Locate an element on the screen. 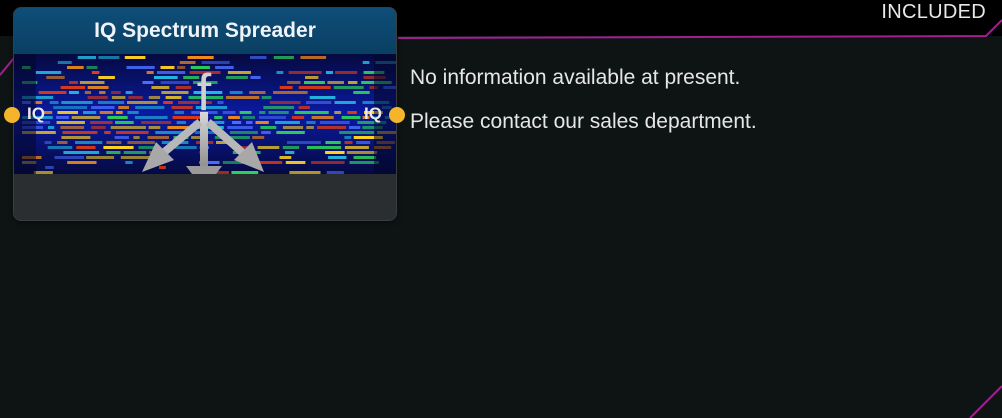  spectrum-spread-icon: f is located at coordinates (205, 114).